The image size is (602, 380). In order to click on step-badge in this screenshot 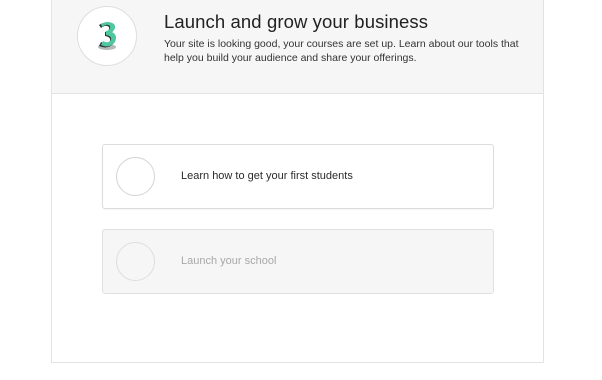, I will do `click(107, 36)`.